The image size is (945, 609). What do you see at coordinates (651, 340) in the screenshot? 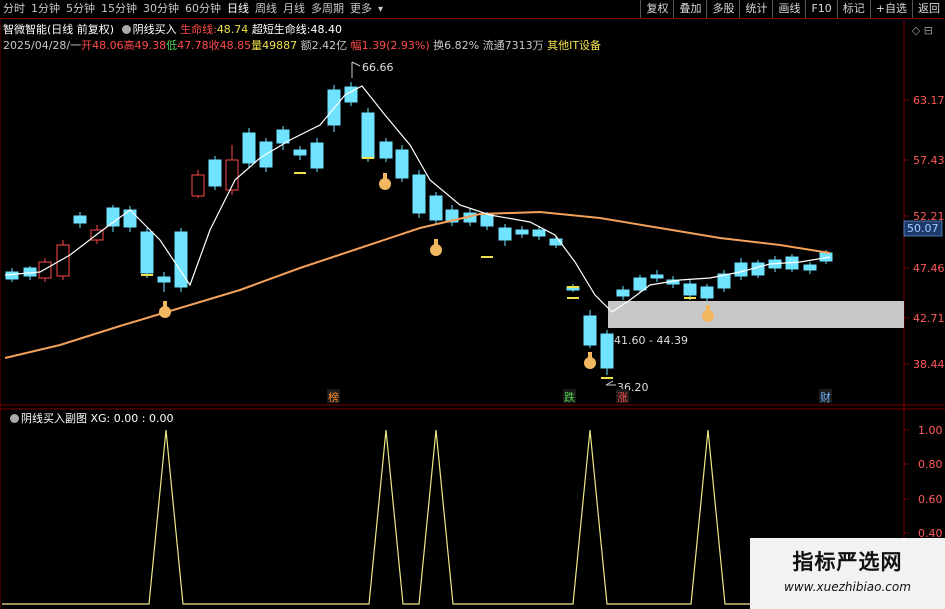
I see `range-annotation: 41.60 - 44.39` at bounding box center [651, 340].